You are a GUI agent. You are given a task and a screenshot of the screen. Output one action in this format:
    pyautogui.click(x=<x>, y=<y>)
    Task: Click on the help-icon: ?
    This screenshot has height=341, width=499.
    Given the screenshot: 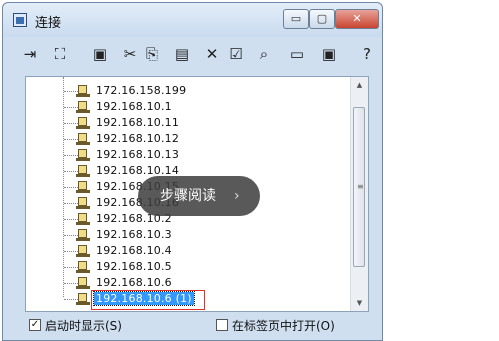 What is the action you would take?
    pyautogui.click(x=367, y=54)
    